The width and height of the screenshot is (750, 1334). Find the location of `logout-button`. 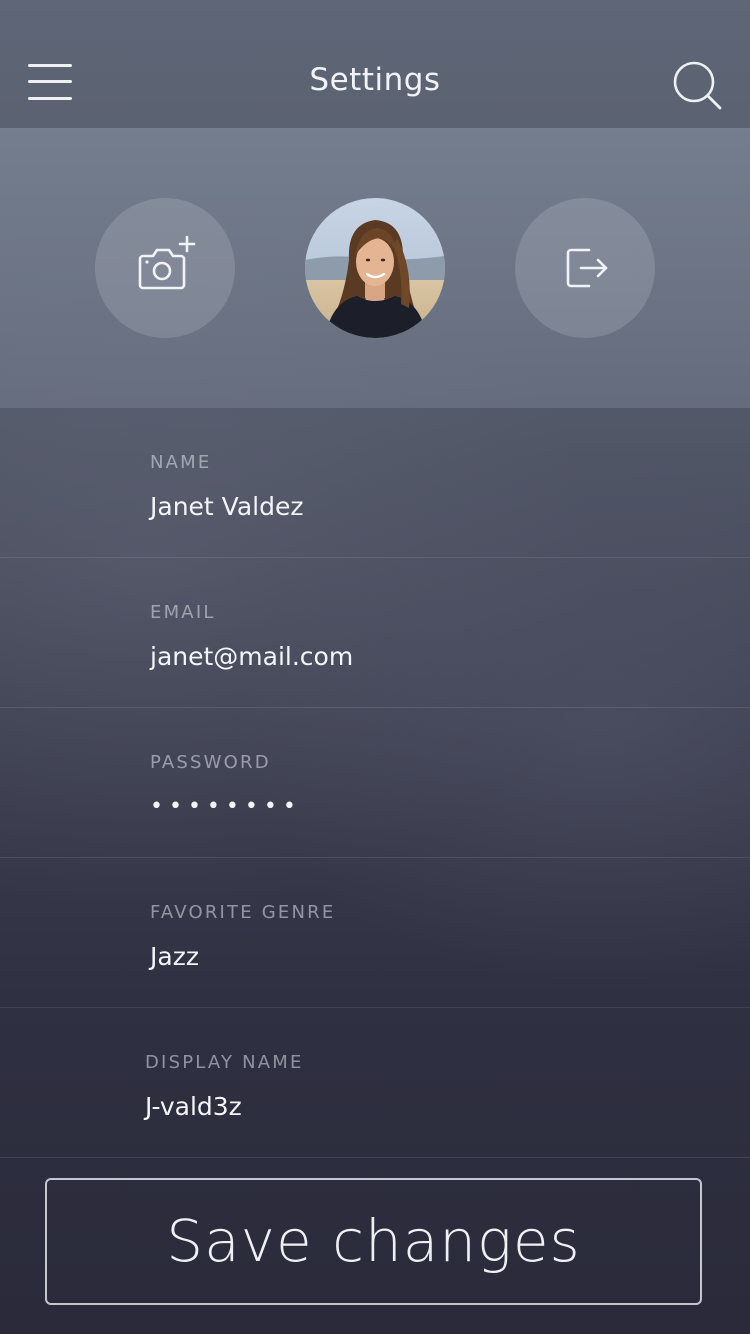

logout-button is located at coordinates (585, 268).